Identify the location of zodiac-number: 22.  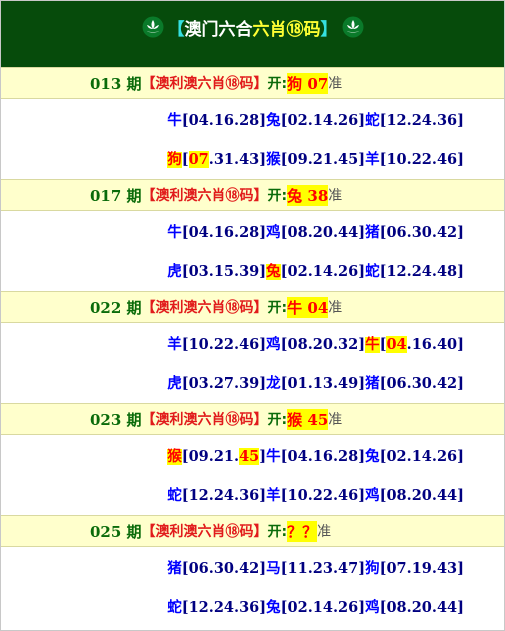
(322, 495).